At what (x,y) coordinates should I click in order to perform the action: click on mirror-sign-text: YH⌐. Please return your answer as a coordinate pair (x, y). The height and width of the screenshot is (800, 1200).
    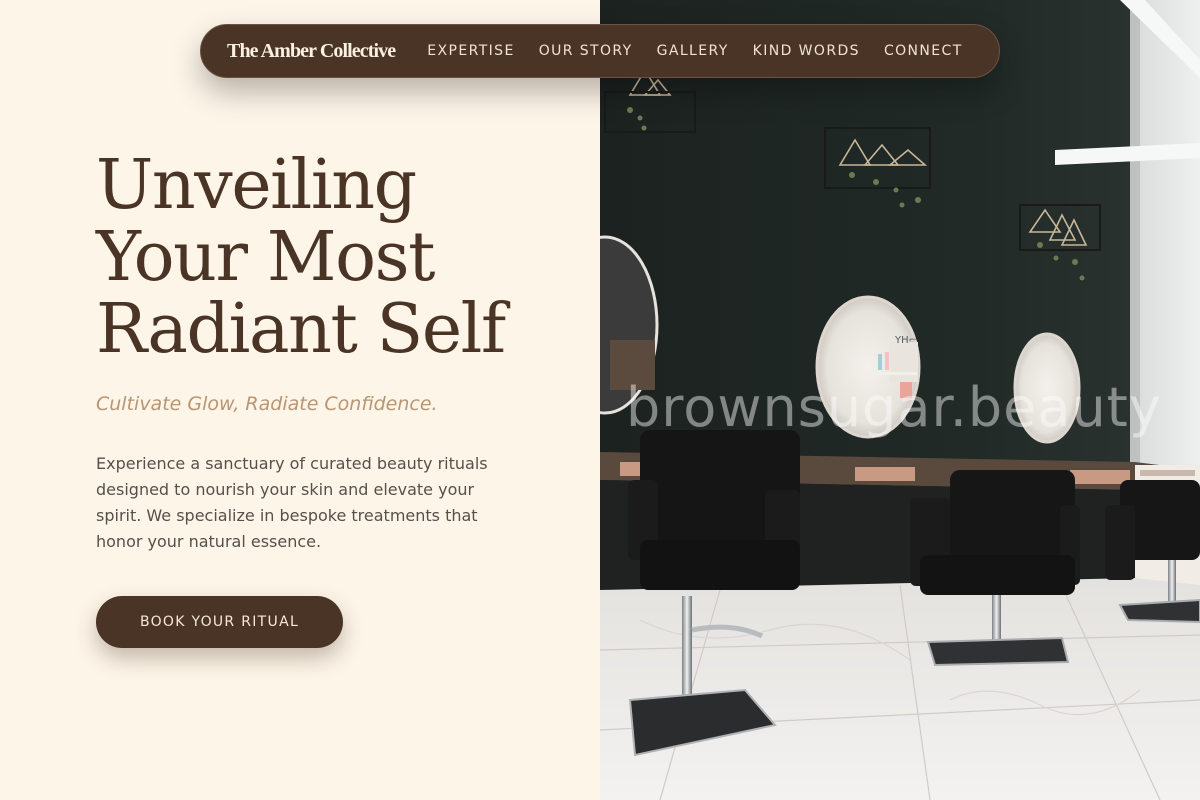
    Looking at the image, I should click on (905, 340).